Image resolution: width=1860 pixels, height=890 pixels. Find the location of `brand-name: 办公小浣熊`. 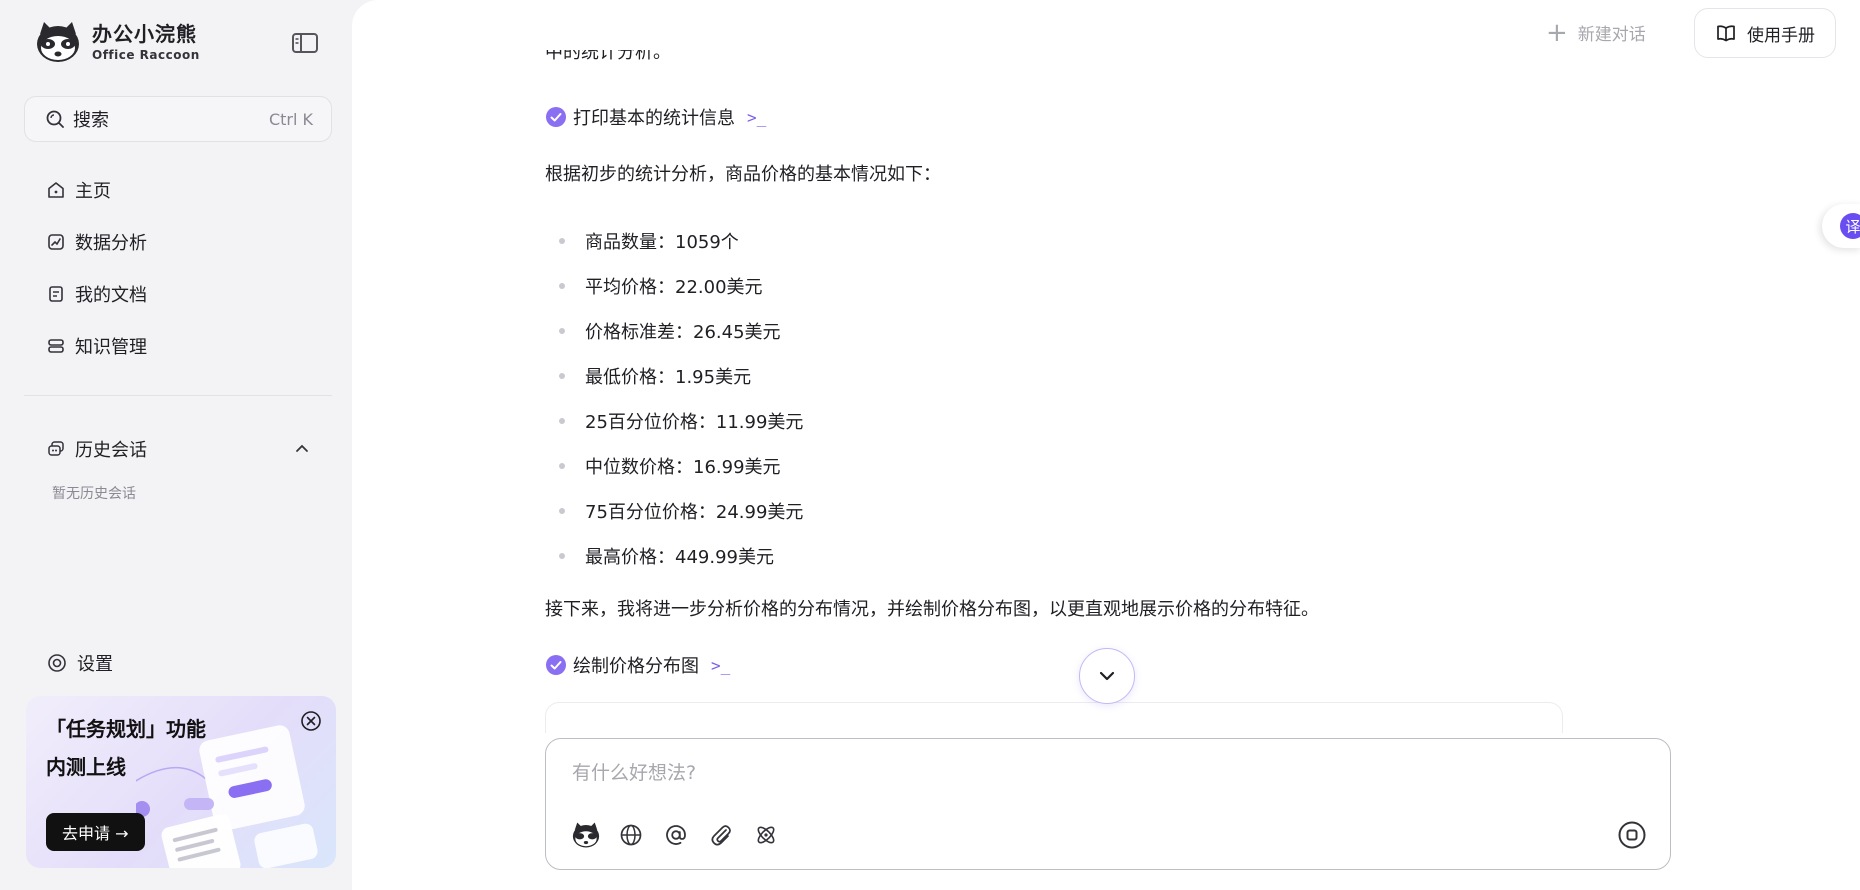

brand-name: 办公小浣熊 is located at coordinates (144, 34).